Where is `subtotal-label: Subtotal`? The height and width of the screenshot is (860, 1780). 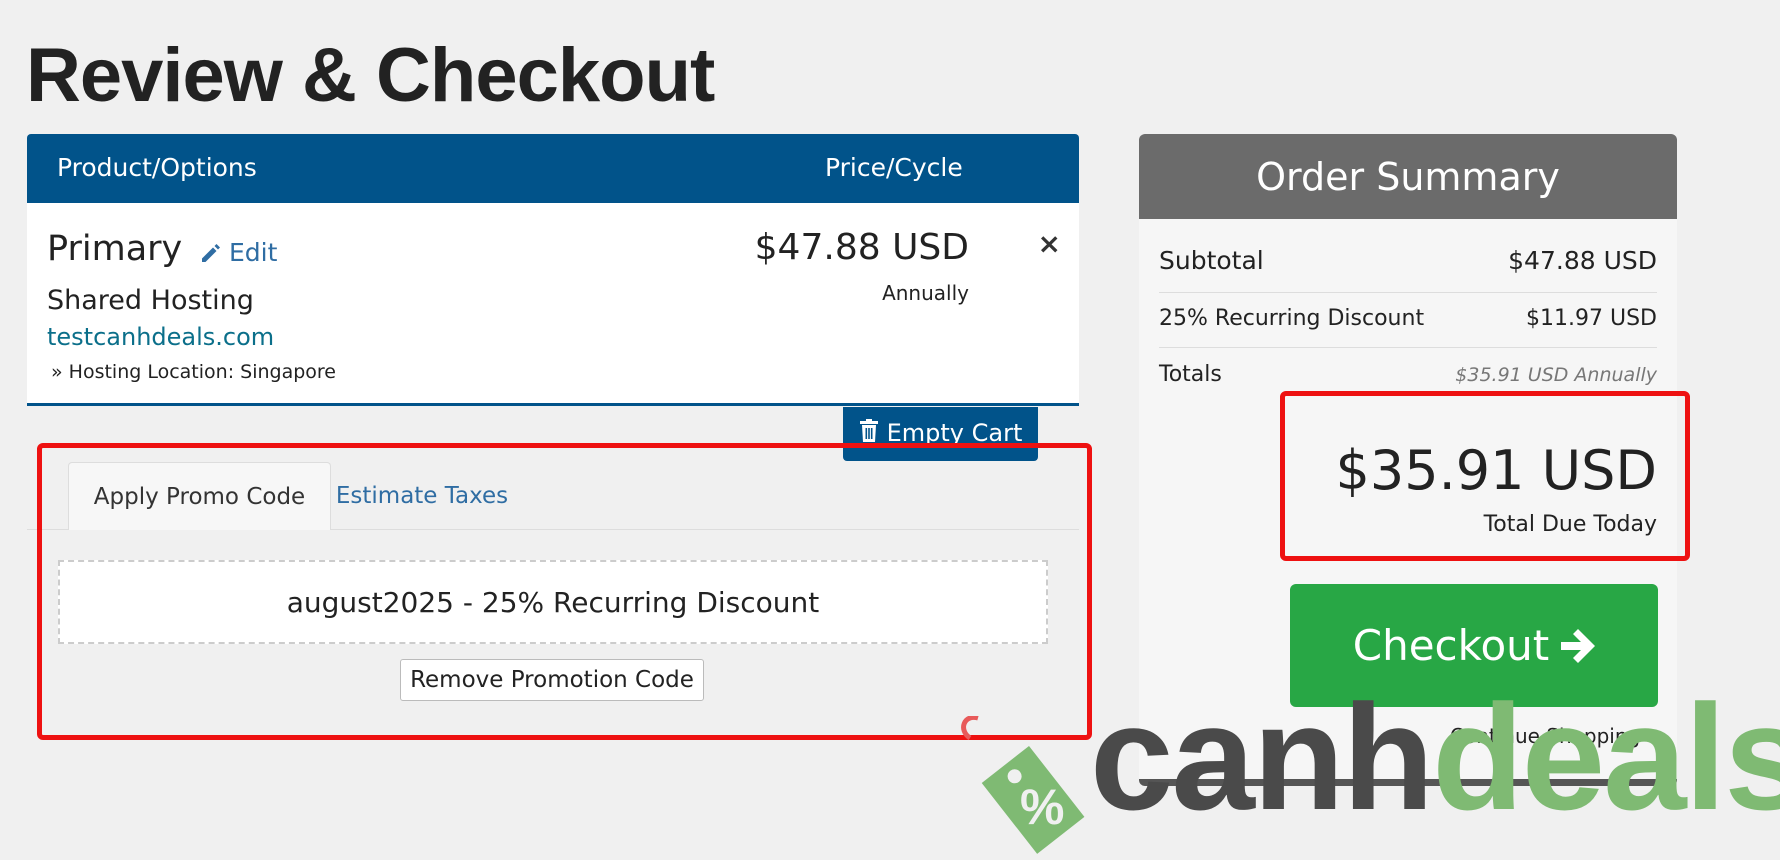 subtotal-label: Subtotal is located at coordinates (1211, 260).